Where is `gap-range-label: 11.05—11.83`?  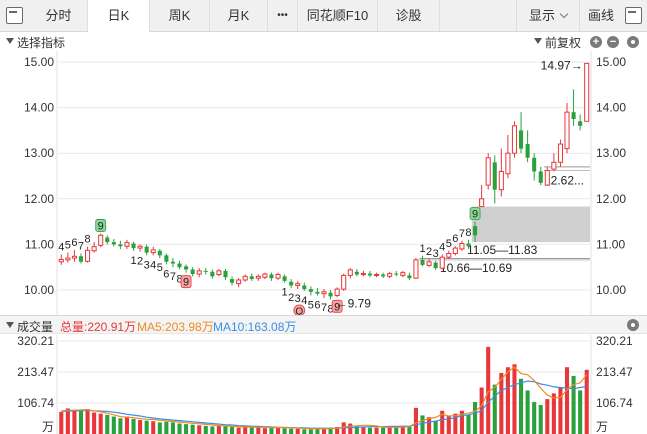 gap-range-label: 11.05—11.83 is located at coordinates (502, 250).